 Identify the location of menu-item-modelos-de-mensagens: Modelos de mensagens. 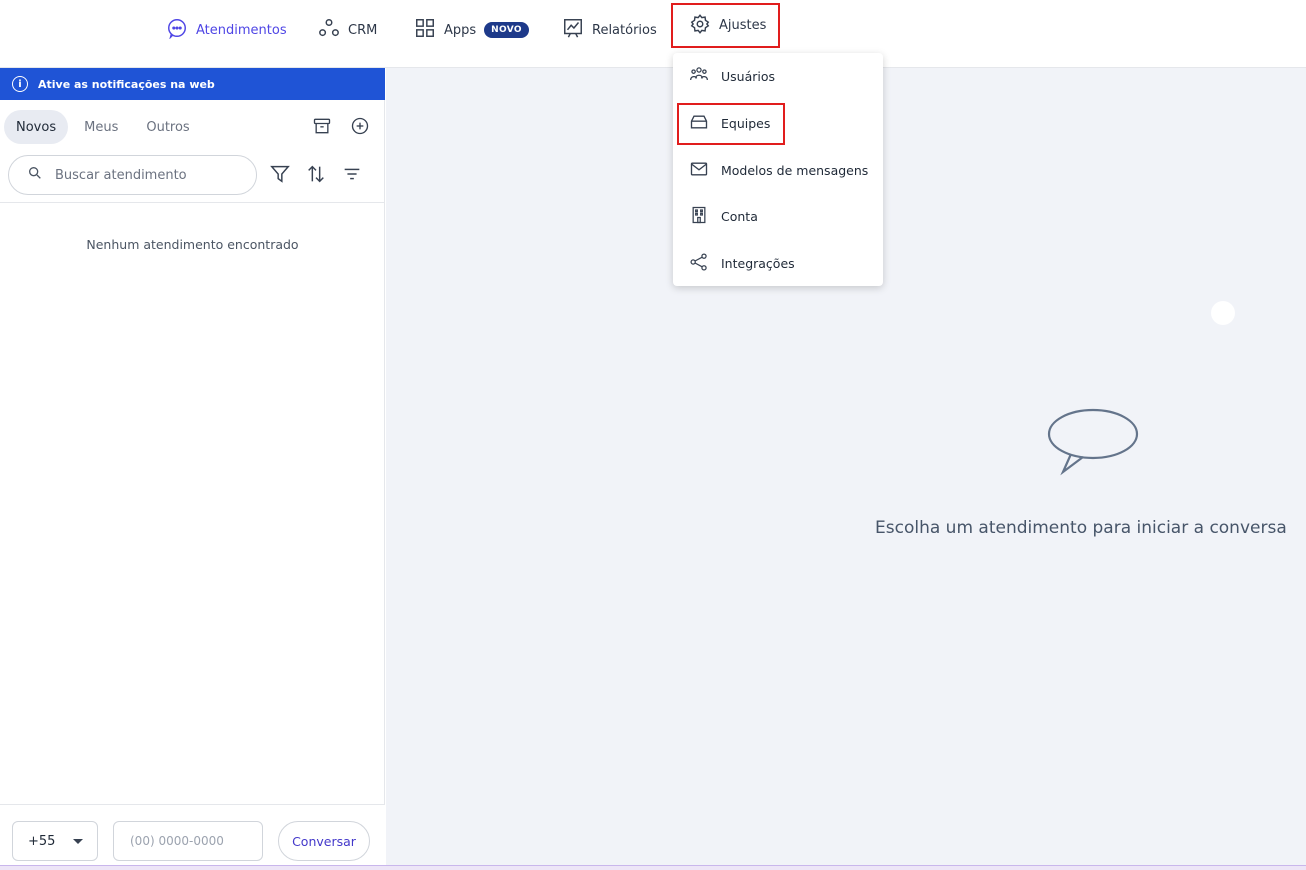
(778, 170).